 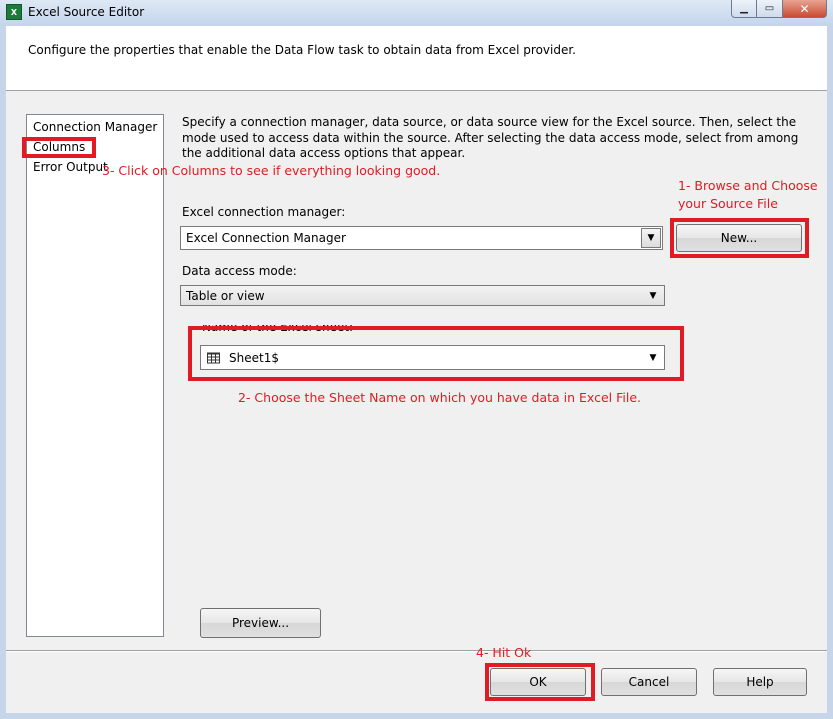 What do you see at coordinates (416, 651) in the screenshot?
I see `footer-separator` at bounding box center [416, 651].